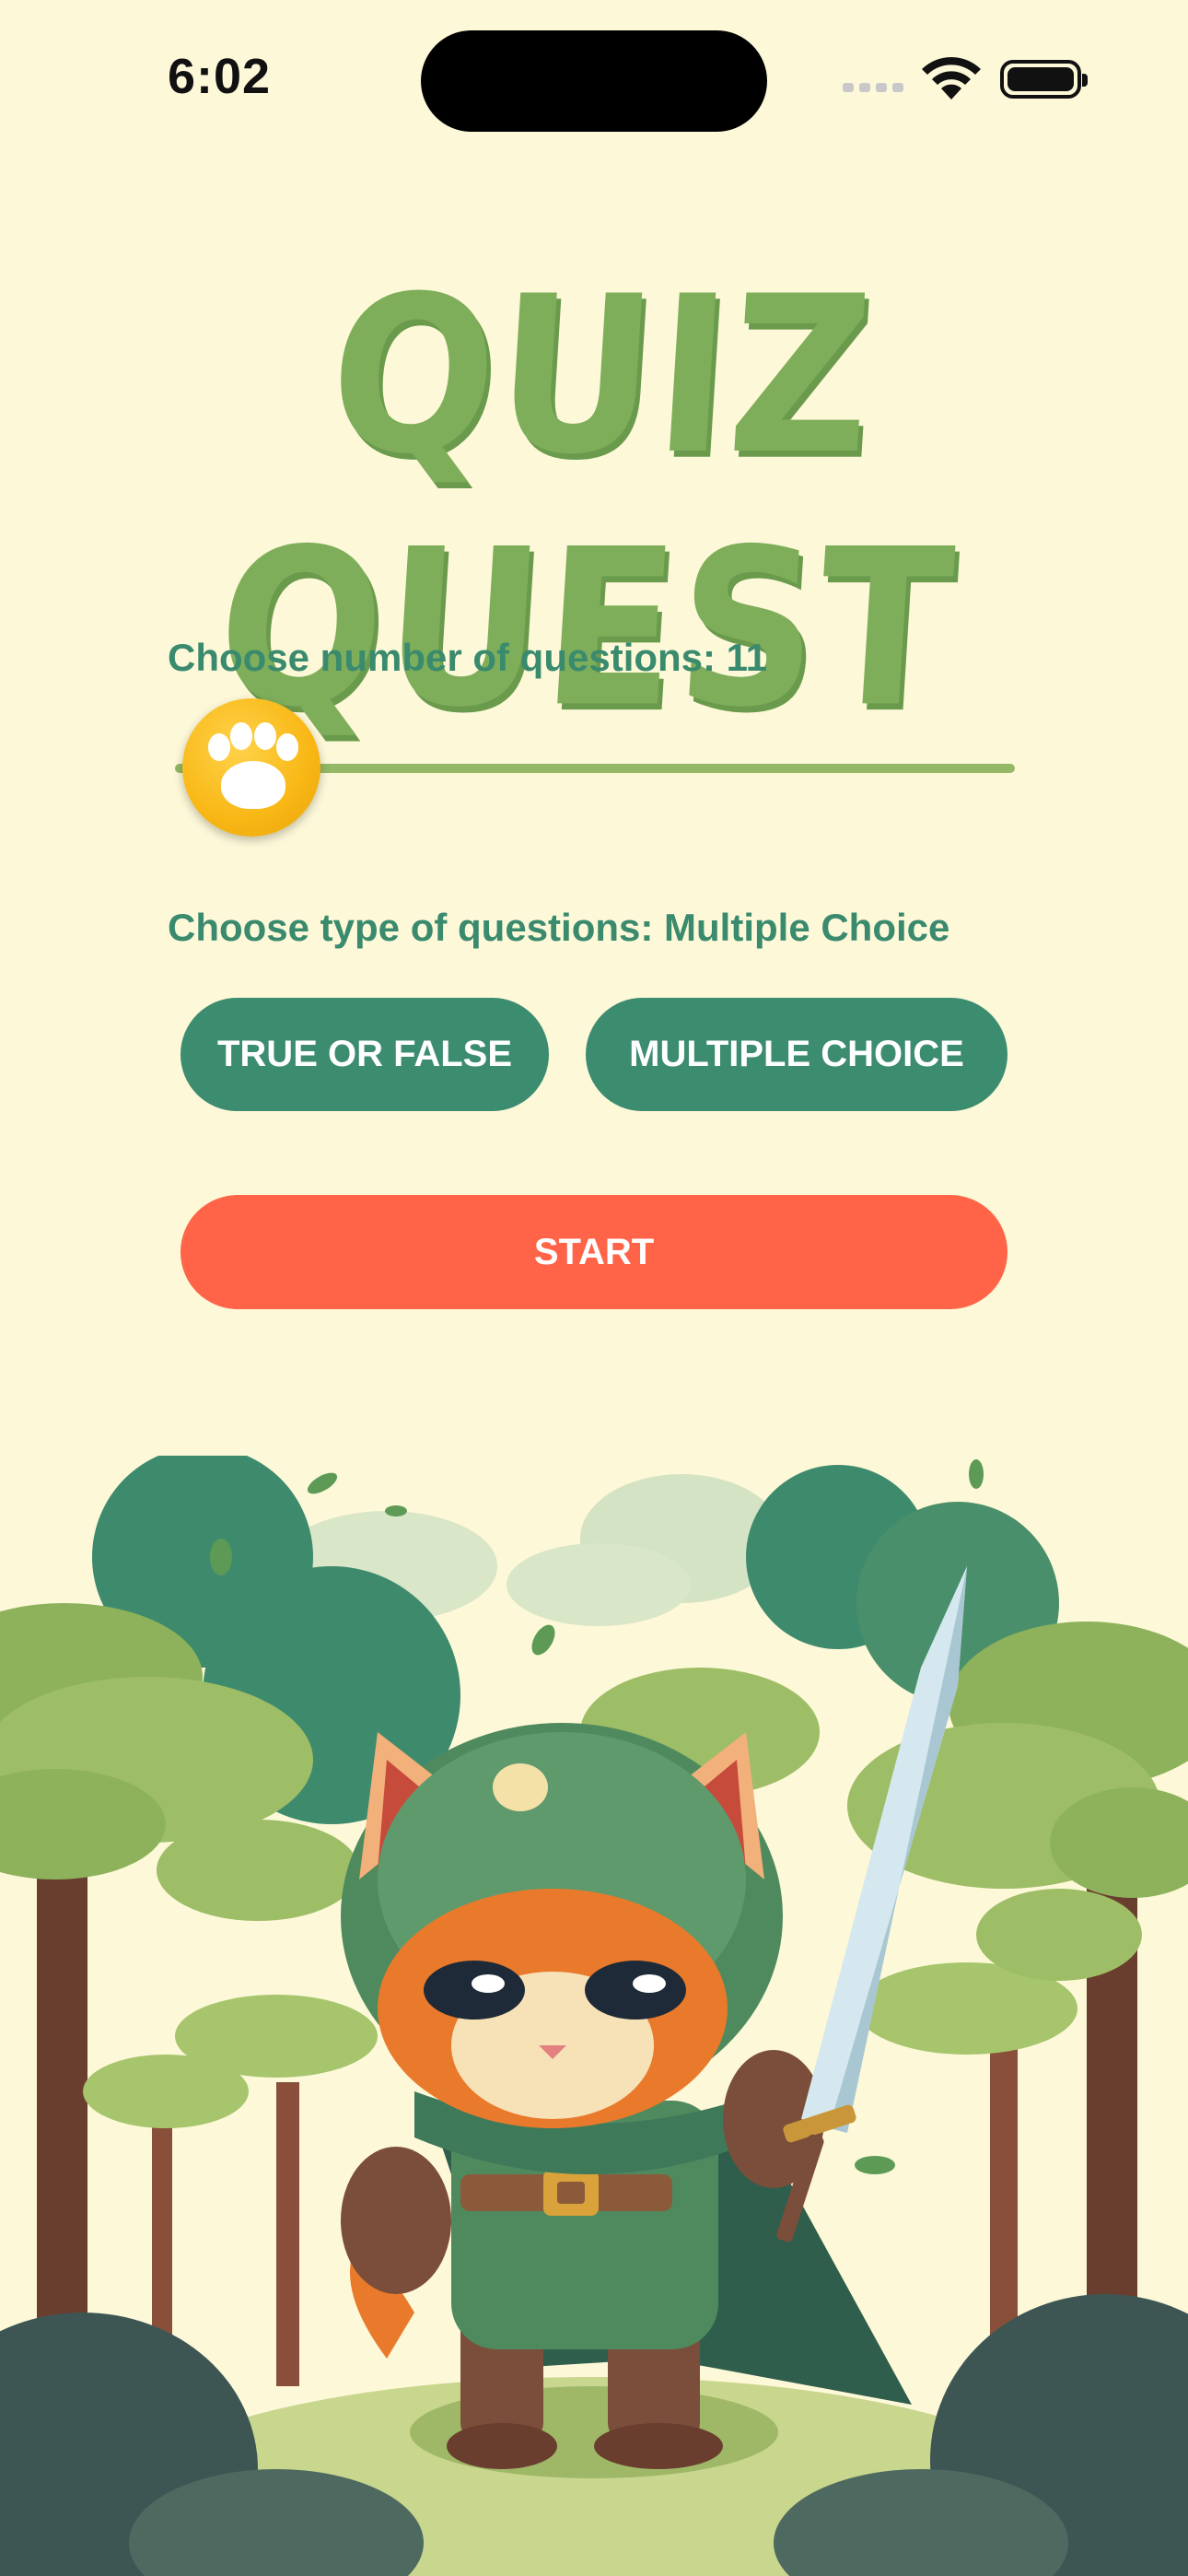  Describe the element at coordinates (595, 767) in the screenshot. I see `question-count-slider` at that location.